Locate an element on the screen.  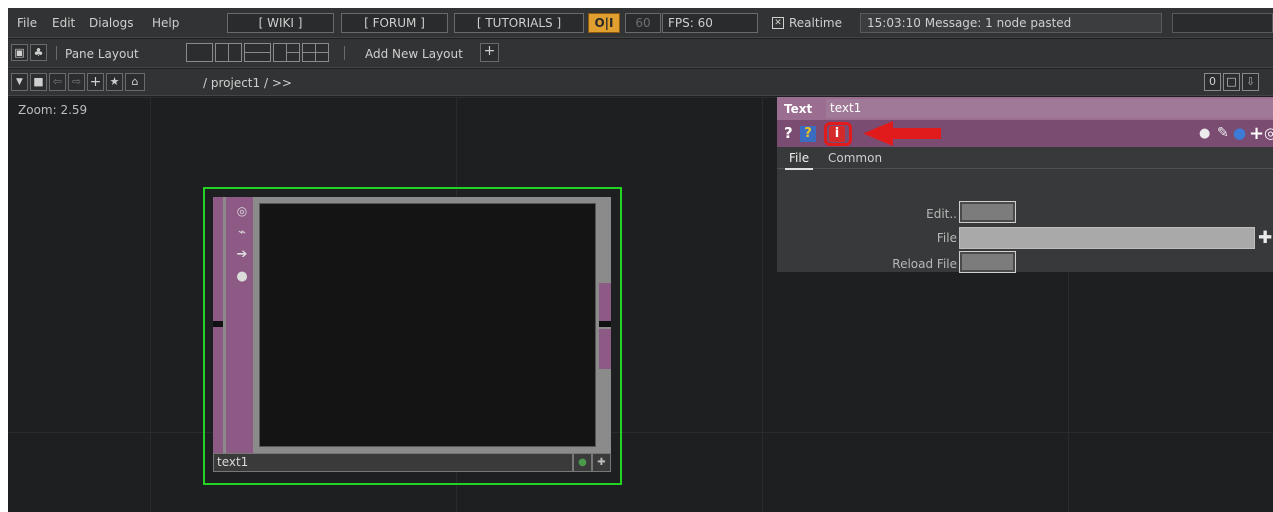
home-icon: ⌂ is located at coordinates (135, 82).